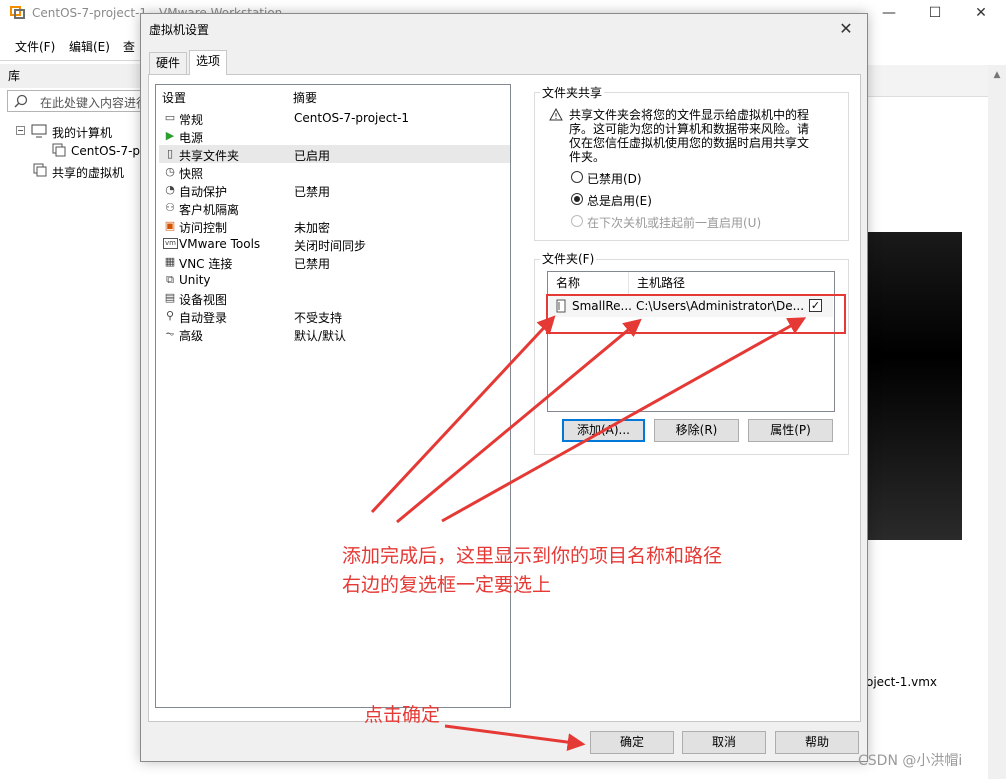 The height and width of the screenshot is (779, 1006). Describe the element at coordinates (568, 258) in the screenshot. I see `folders-label: 文件夹(F)` at that location.